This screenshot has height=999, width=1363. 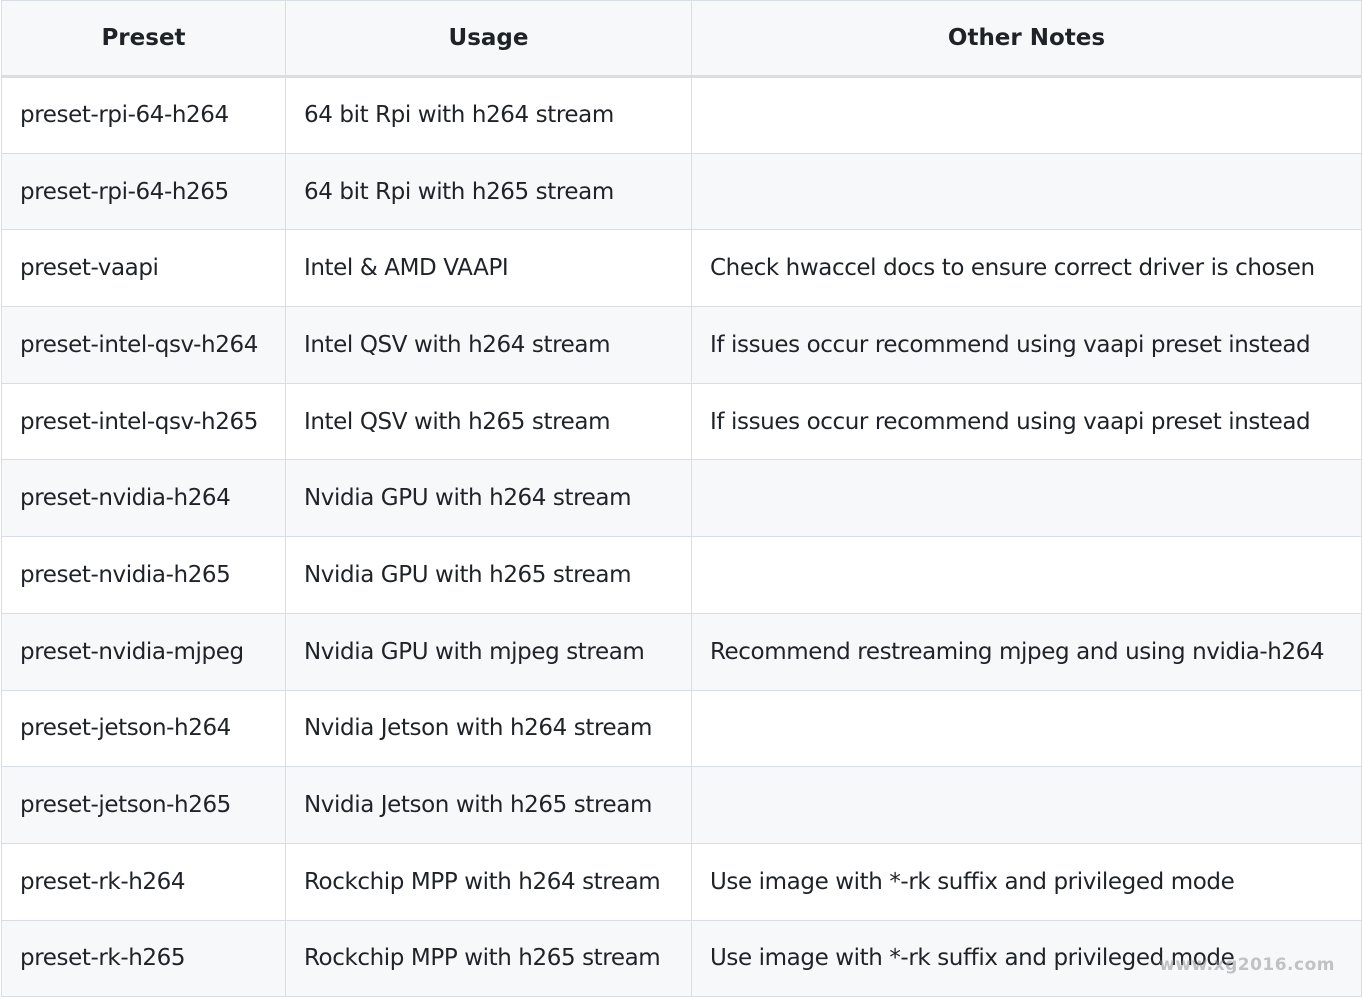 What do you see at coordinates (488, 115) in the screenshot?
I see `cell-usage: 64 bit Rpi with h264 stream` at bounding box center [488, 115].